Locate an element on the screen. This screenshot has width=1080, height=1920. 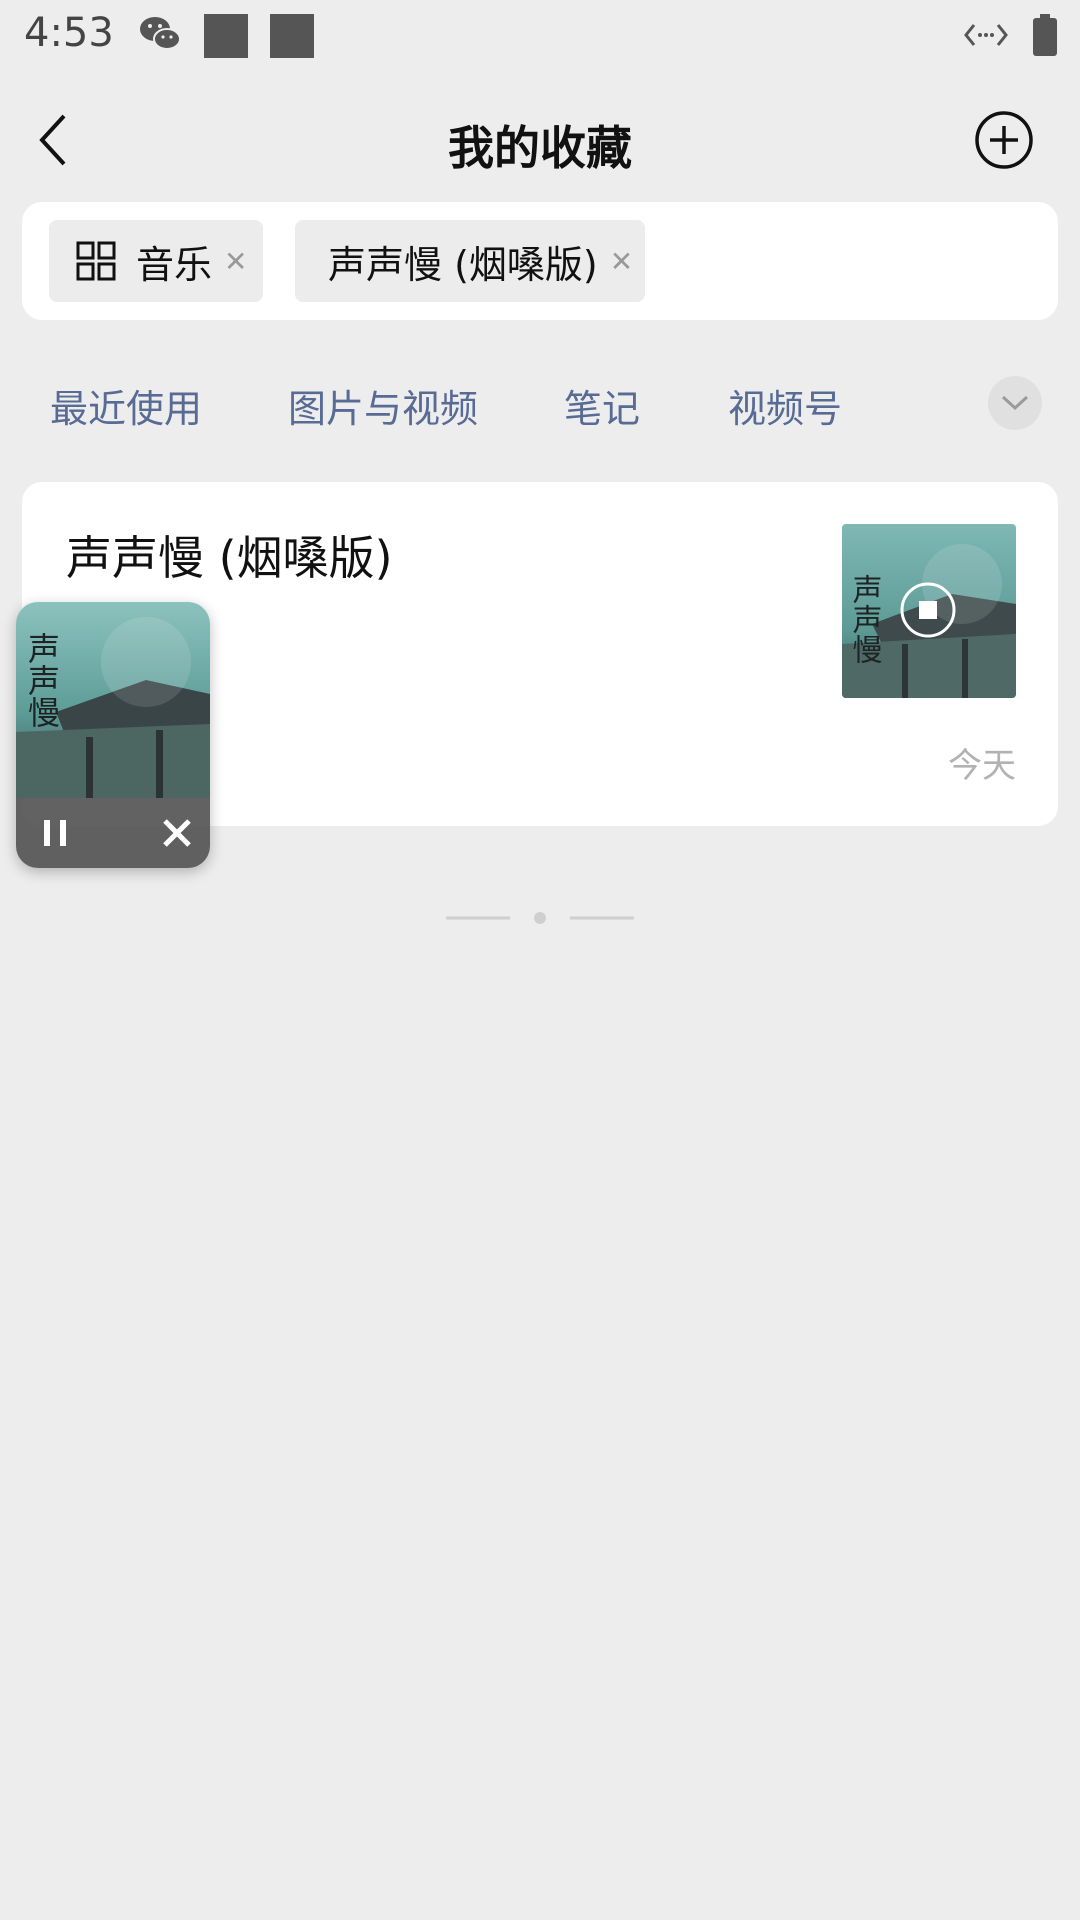
battery-icon is located at coordinates (1045, 35).